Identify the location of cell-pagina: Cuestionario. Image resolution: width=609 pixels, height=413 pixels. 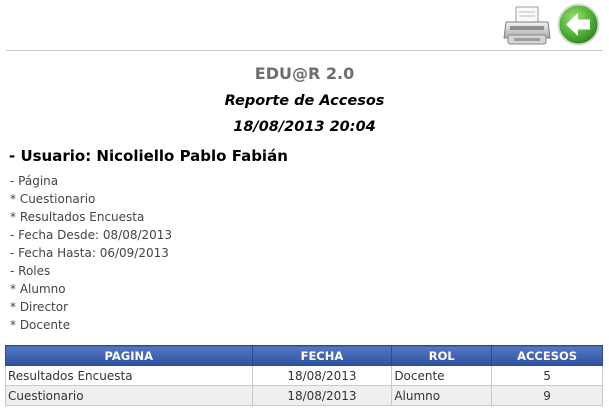
(129, 395).